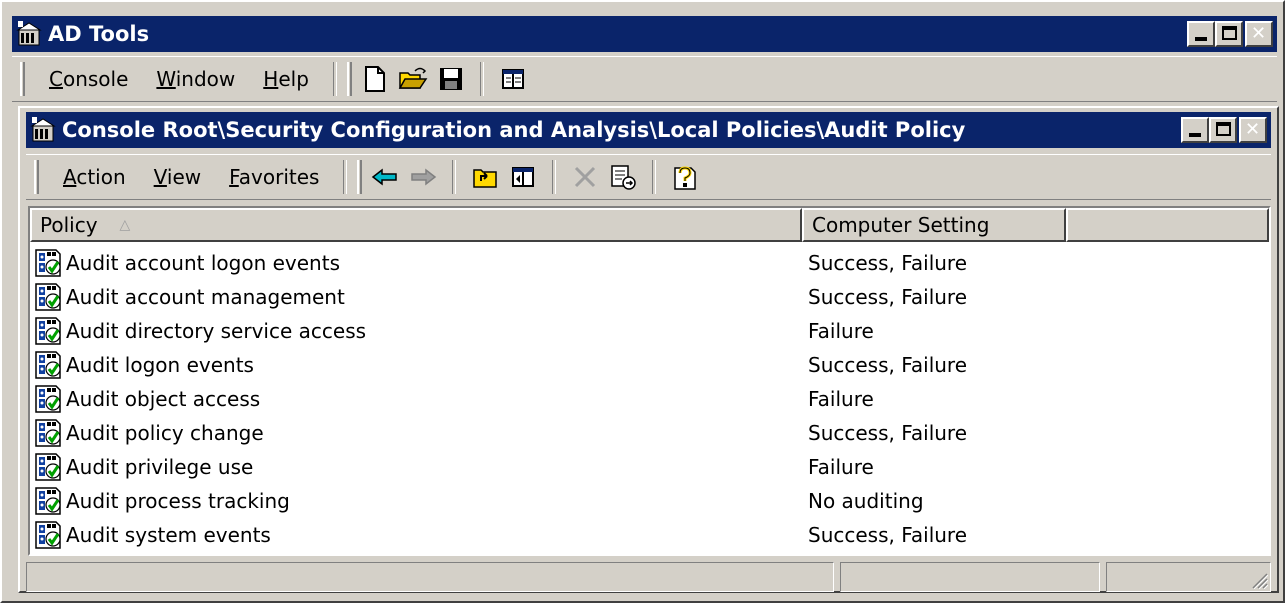 This screenshot has height=603, width=1285. What do you see at coordinates (651, 399) in the screenshot?
I see `list-item: Audit object access Failure` at bounding box center [651, 399].